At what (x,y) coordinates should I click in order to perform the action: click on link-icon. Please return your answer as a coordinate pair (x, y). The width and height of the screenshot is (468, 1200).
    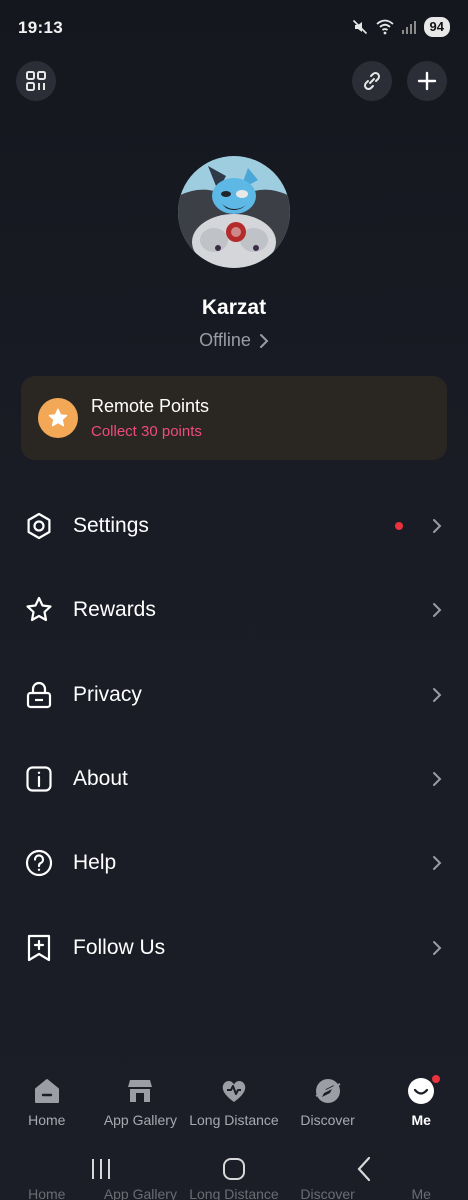
    Looking at the image, I should click on (372, 81).